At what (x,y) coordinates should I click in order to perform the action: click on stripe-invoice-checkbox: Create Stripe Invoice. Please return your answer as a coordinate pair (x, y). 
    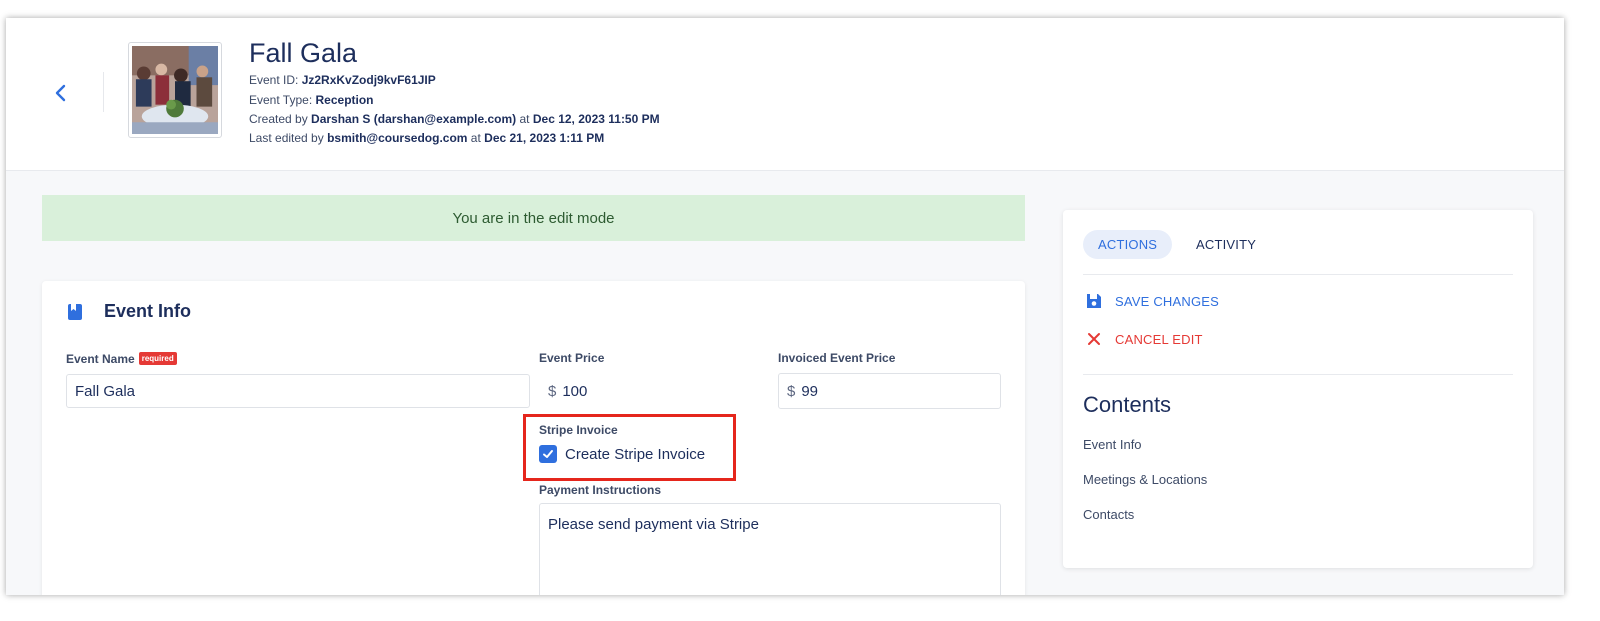
    Looking at the image, I should click on (622, 454).